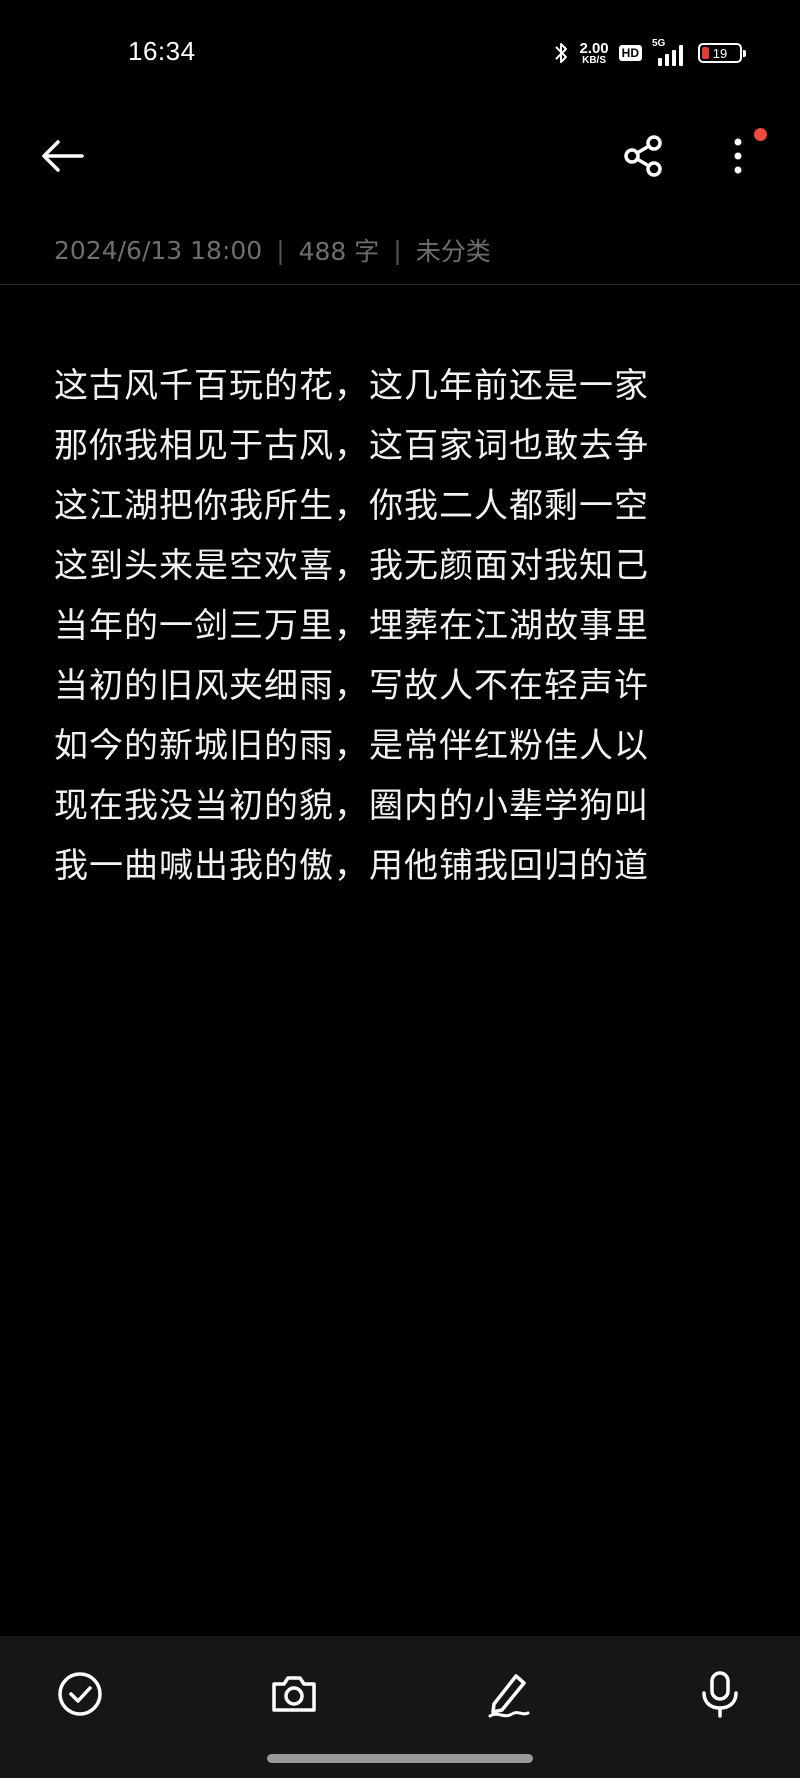 This screenshot has height=1778, width=800. What do you see at coordinates (158, 250) in the screenshot?
I see `note-date: 2024/6/13 18:00` at bounding box center [158, 250].